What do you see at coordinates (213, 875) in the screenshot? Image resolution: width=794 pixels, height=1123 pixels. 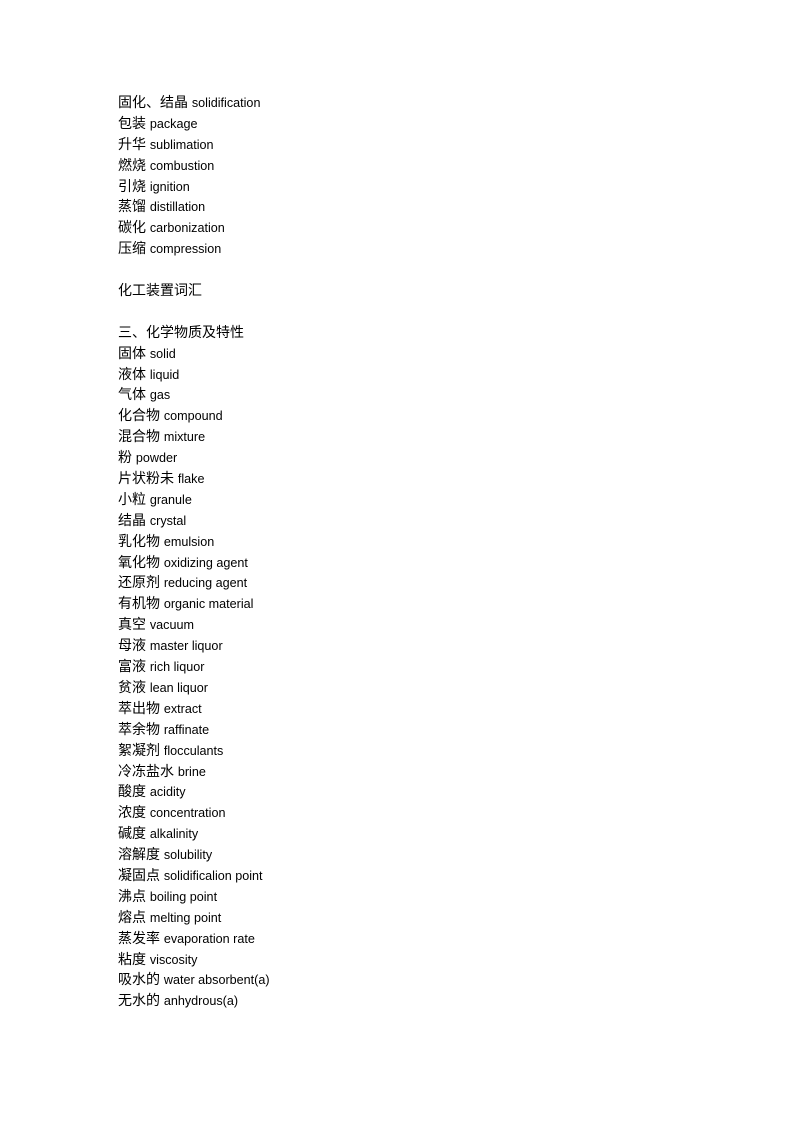 I see `entry-term-en: solidificalion point` at bounding box center [213, 875].